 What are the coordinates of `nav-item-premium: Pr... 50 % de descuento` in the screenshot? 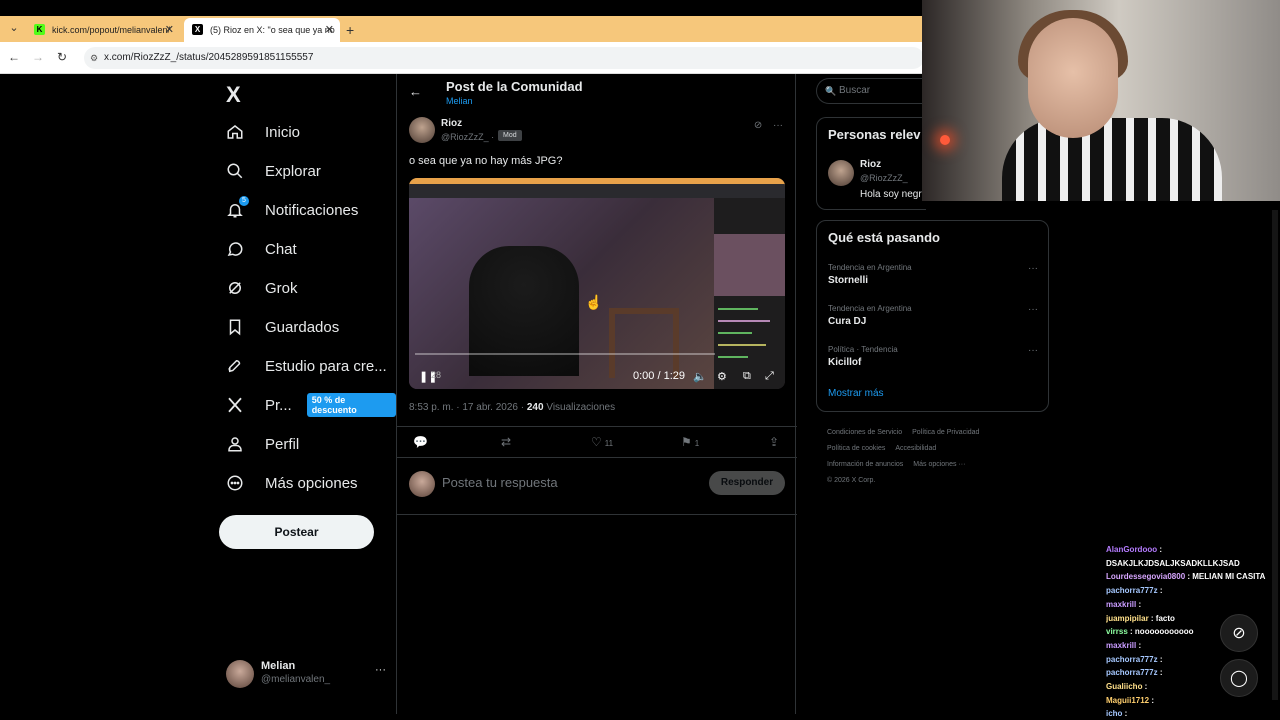 It's located at (311, 405).